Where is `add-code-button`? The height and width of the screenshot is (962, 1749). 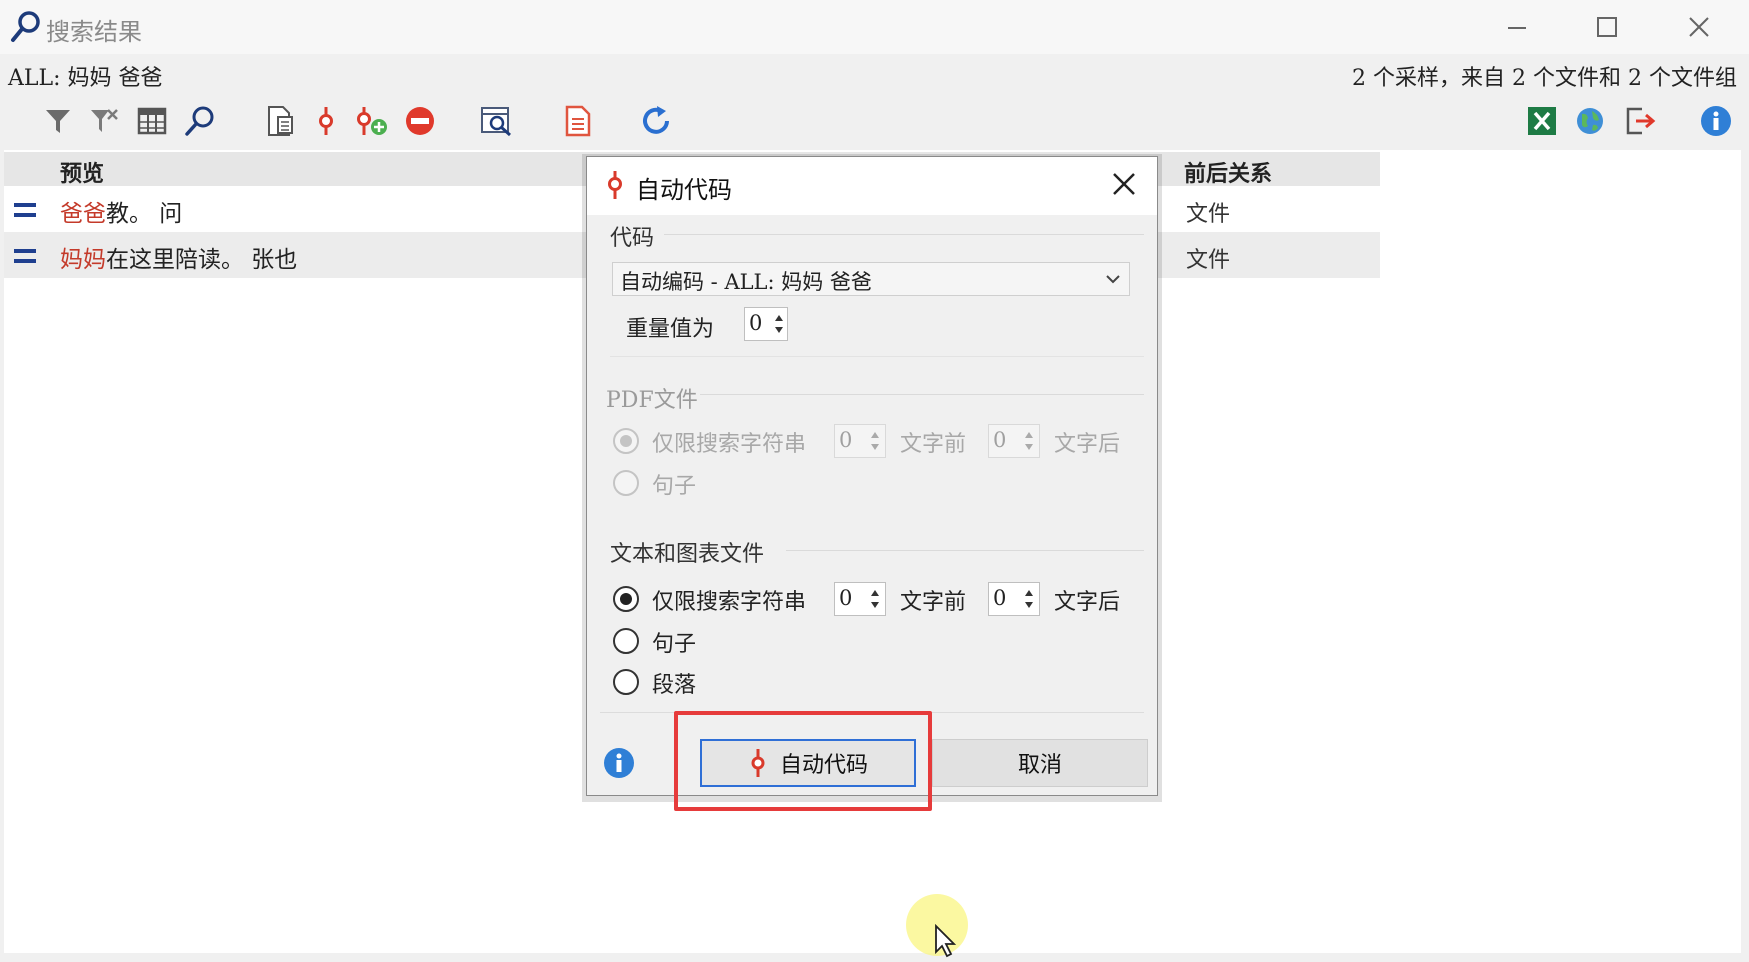 add-code-button is located at coordinates (372, 121).